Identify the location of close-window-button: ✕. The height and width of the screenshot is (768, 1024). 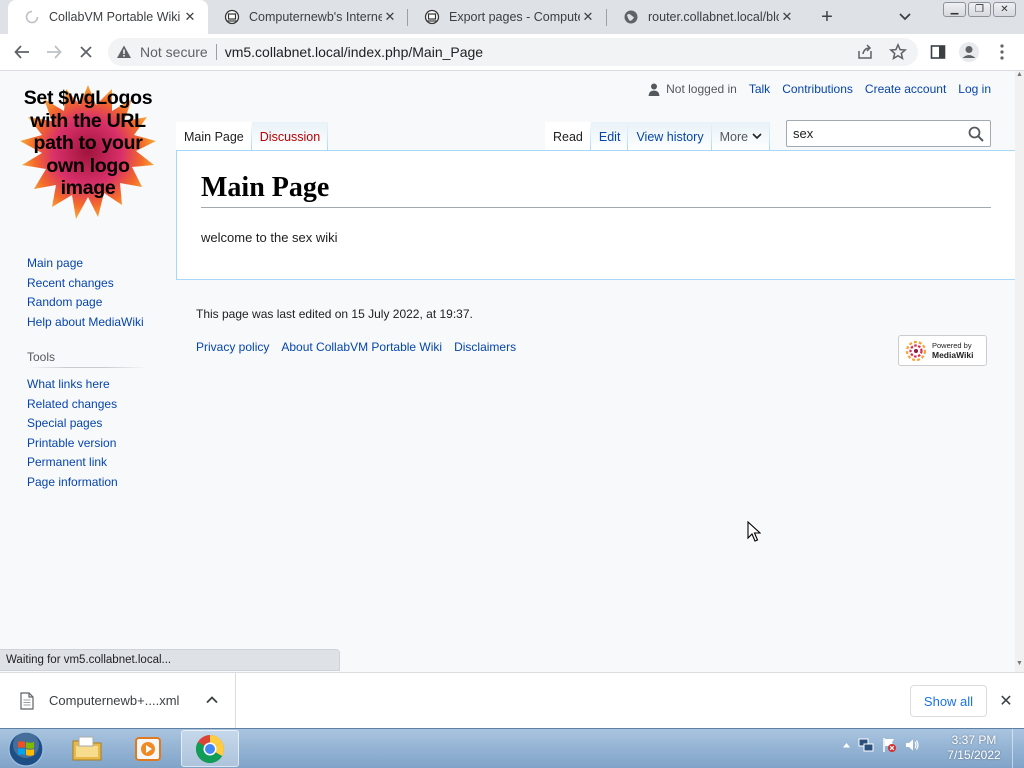
(1004, 9).